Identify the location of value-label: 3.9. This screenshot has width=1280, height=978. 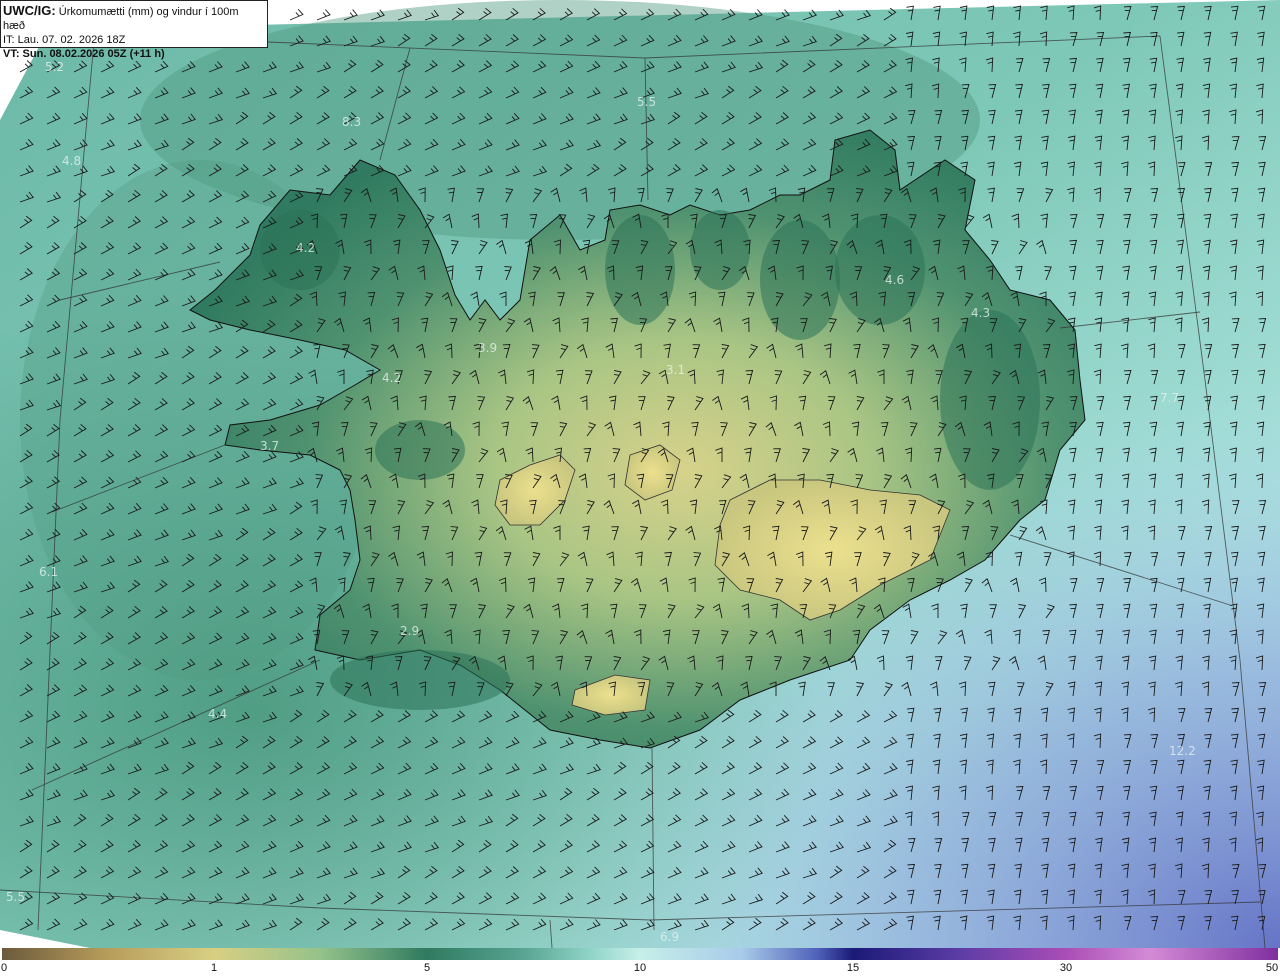
(487, 348).